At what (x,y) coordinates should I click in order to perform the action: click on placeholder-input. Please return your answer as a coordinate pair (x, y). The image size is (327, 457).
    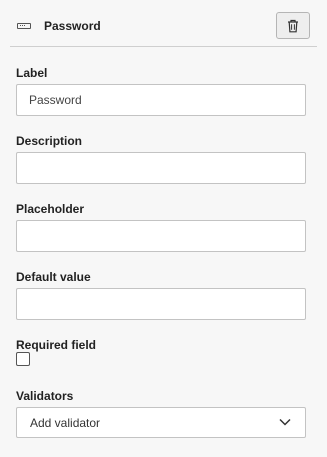
    Looking at the image, I should click on (161, 236).